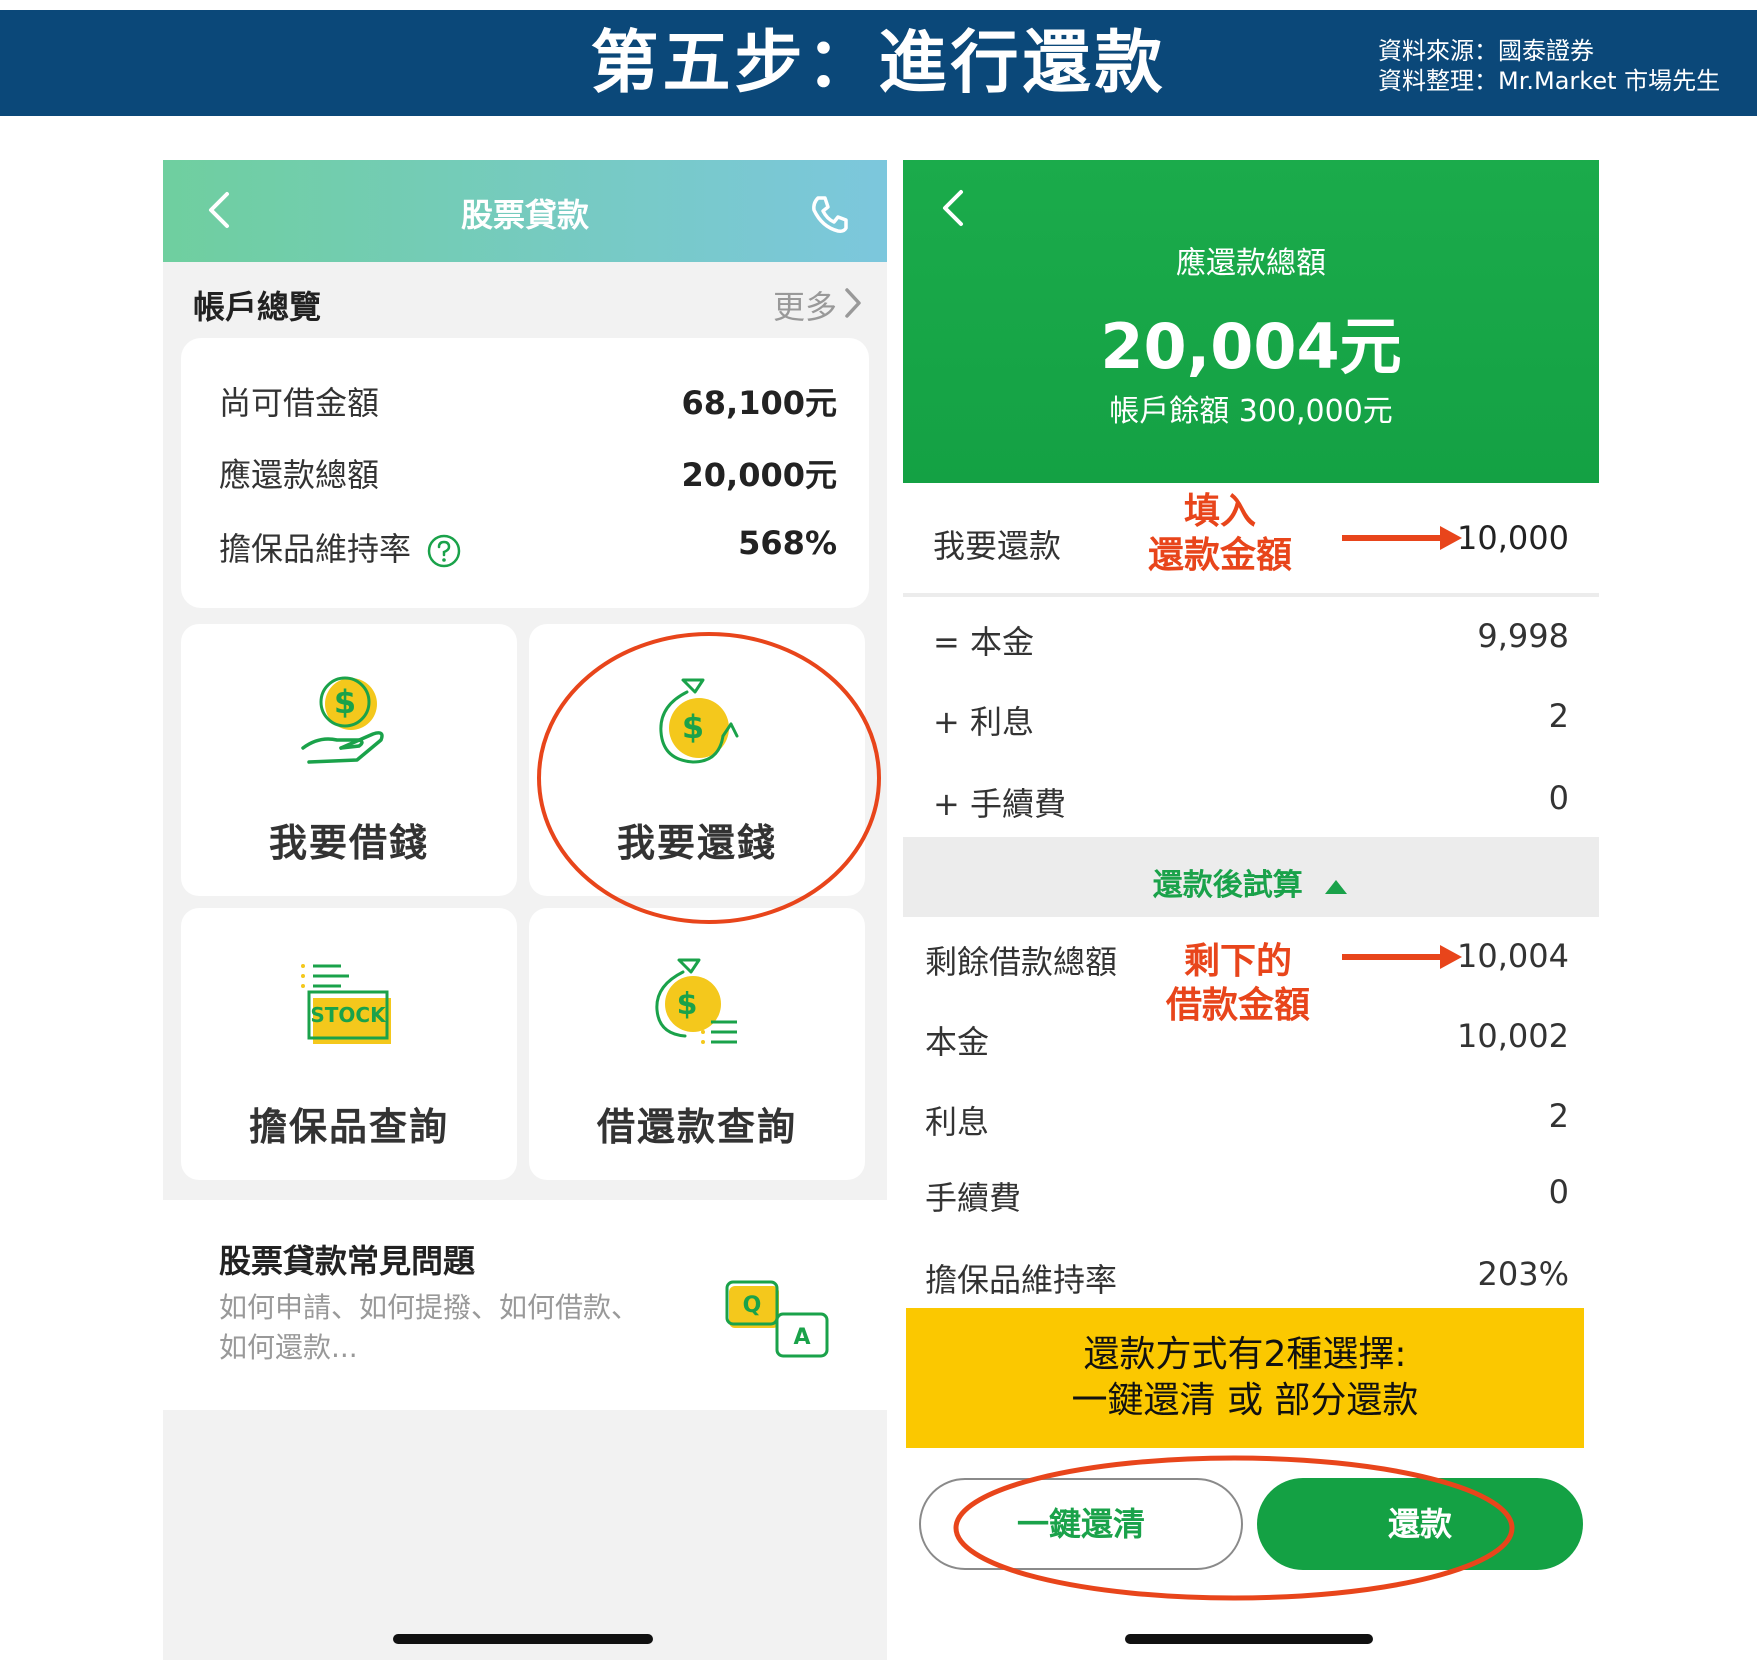  What do you see at coordinates (1251, 1559) in the screenshot?
I see `action-buttons: 一鍵還清 還款` at bounding box center [1251, 1559].